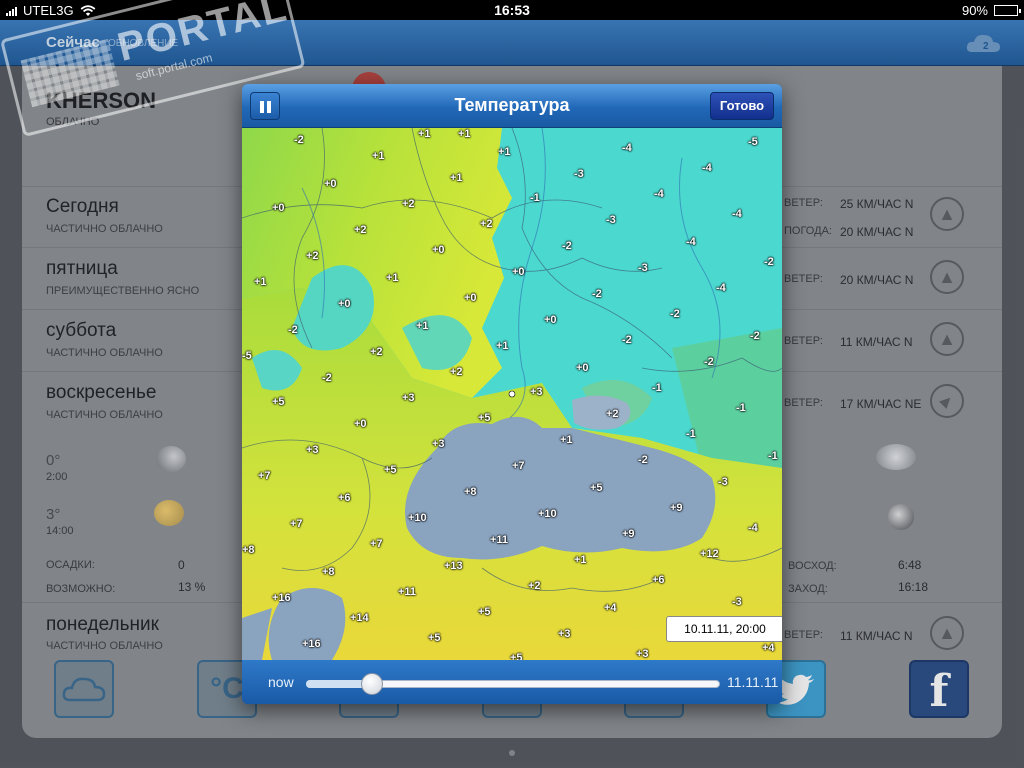 Image resolution: width=1024 pixels, height=768 pixels. I want to click on time-slider-thumb, so click(372, 684).